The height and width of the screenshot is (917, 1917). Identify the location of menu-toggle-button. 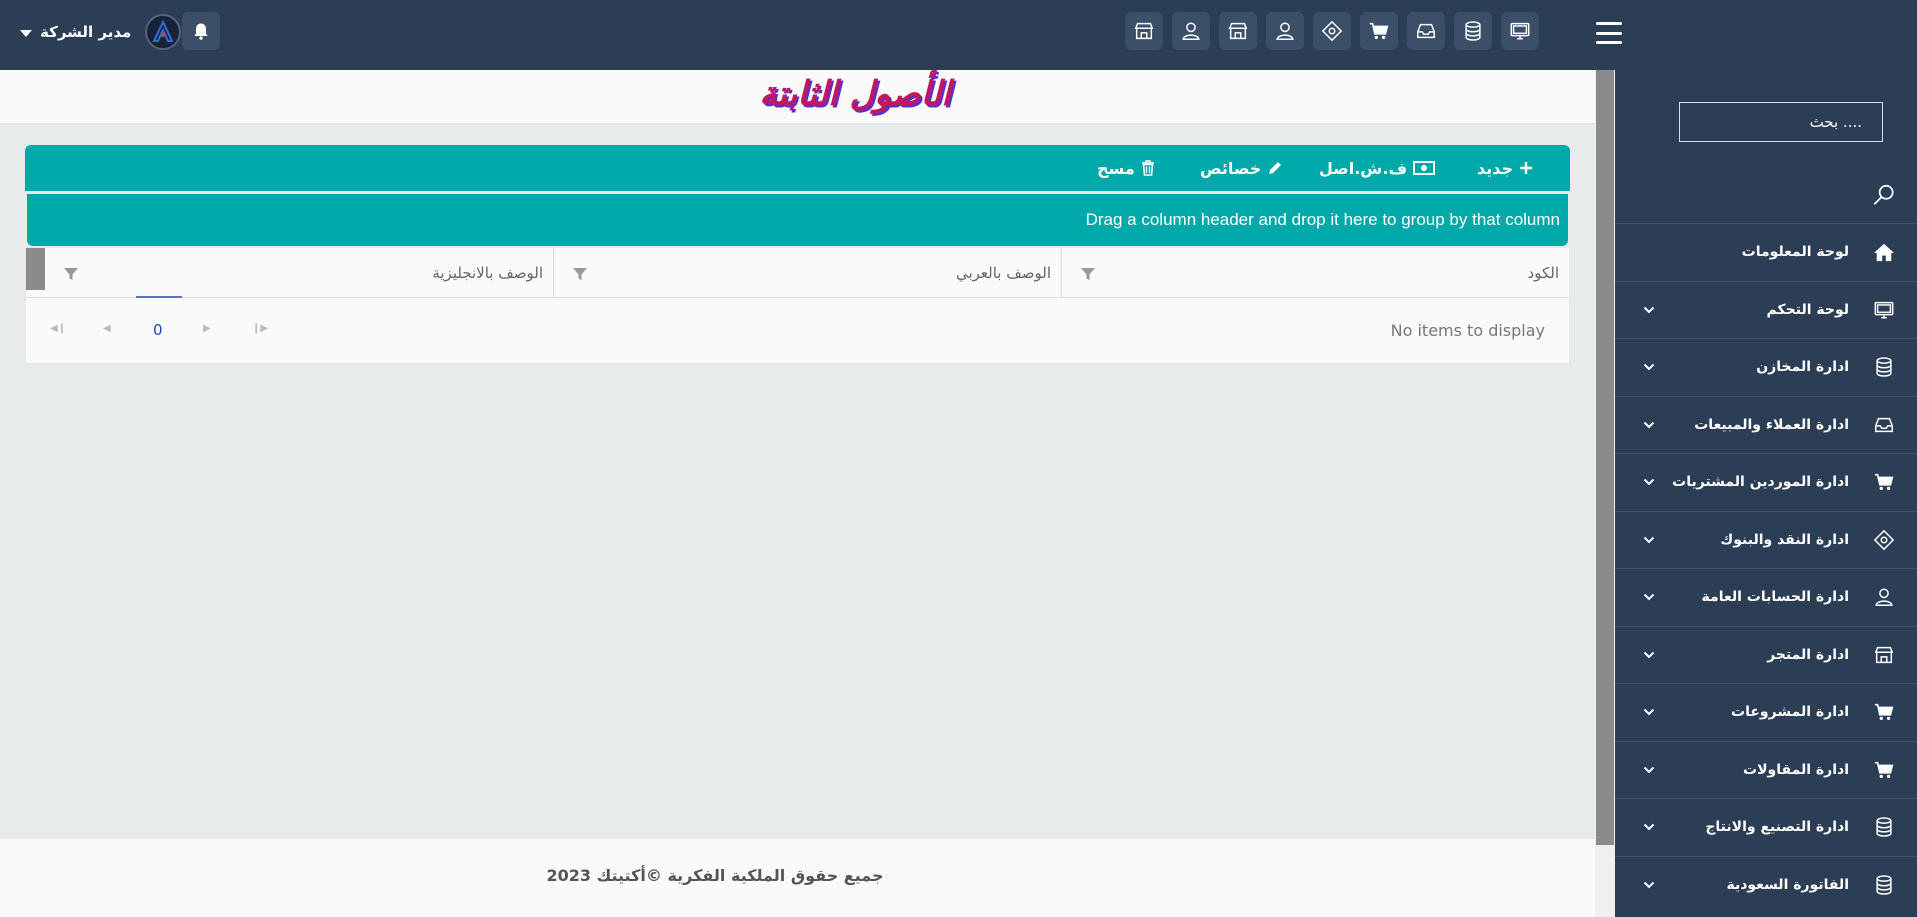
(1609, 33).